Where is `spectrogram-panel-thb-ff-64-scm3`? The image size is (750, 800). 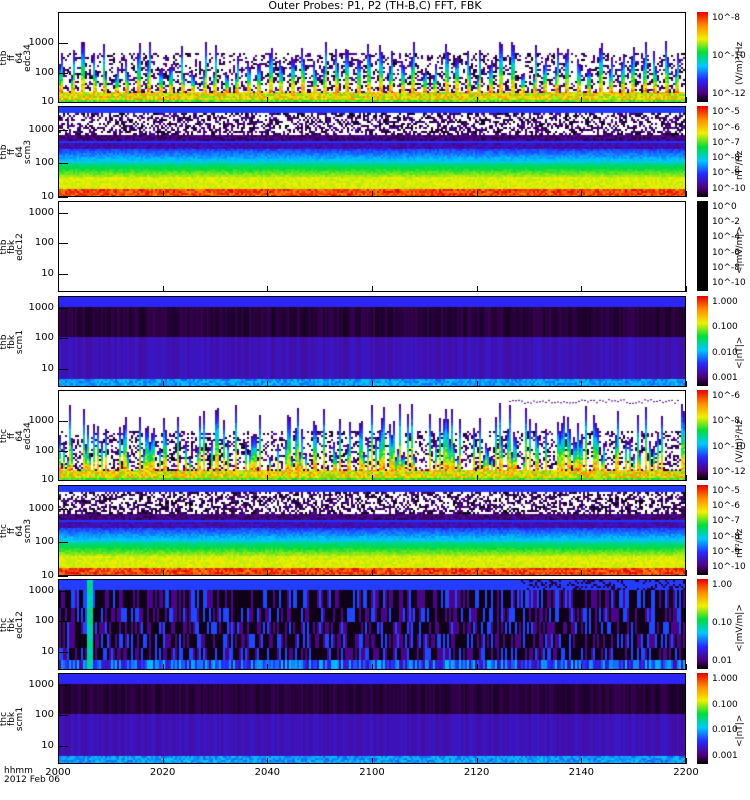 spectrogram-panel-thb-ff-64-scm3 is located at coordinates (372, 151).